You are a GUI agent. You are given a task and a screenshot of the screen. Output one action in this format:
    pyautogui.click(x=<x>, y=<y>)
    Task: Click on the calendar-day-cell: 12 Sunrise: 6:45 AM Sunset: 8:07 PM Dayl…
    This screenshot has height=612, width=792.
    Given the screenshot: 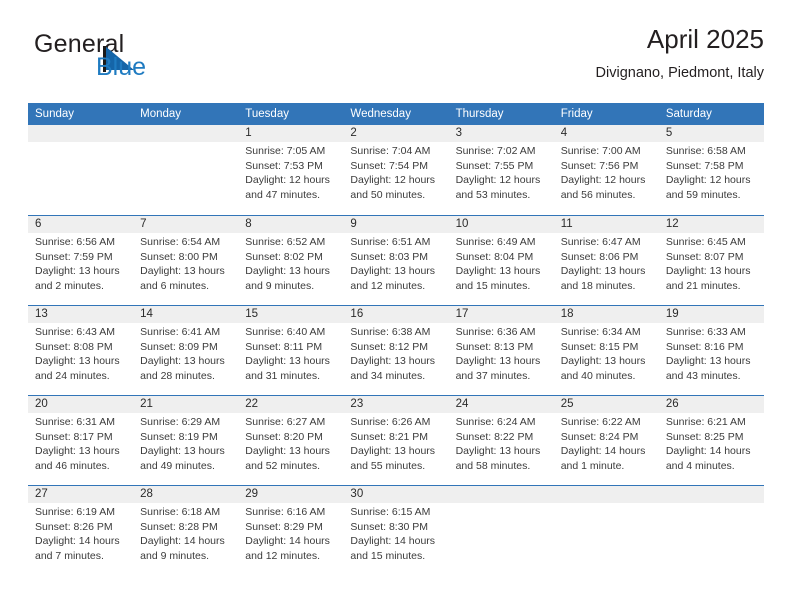 What is the action you would take?
    pyautogui.click(x=711, y=260)
    